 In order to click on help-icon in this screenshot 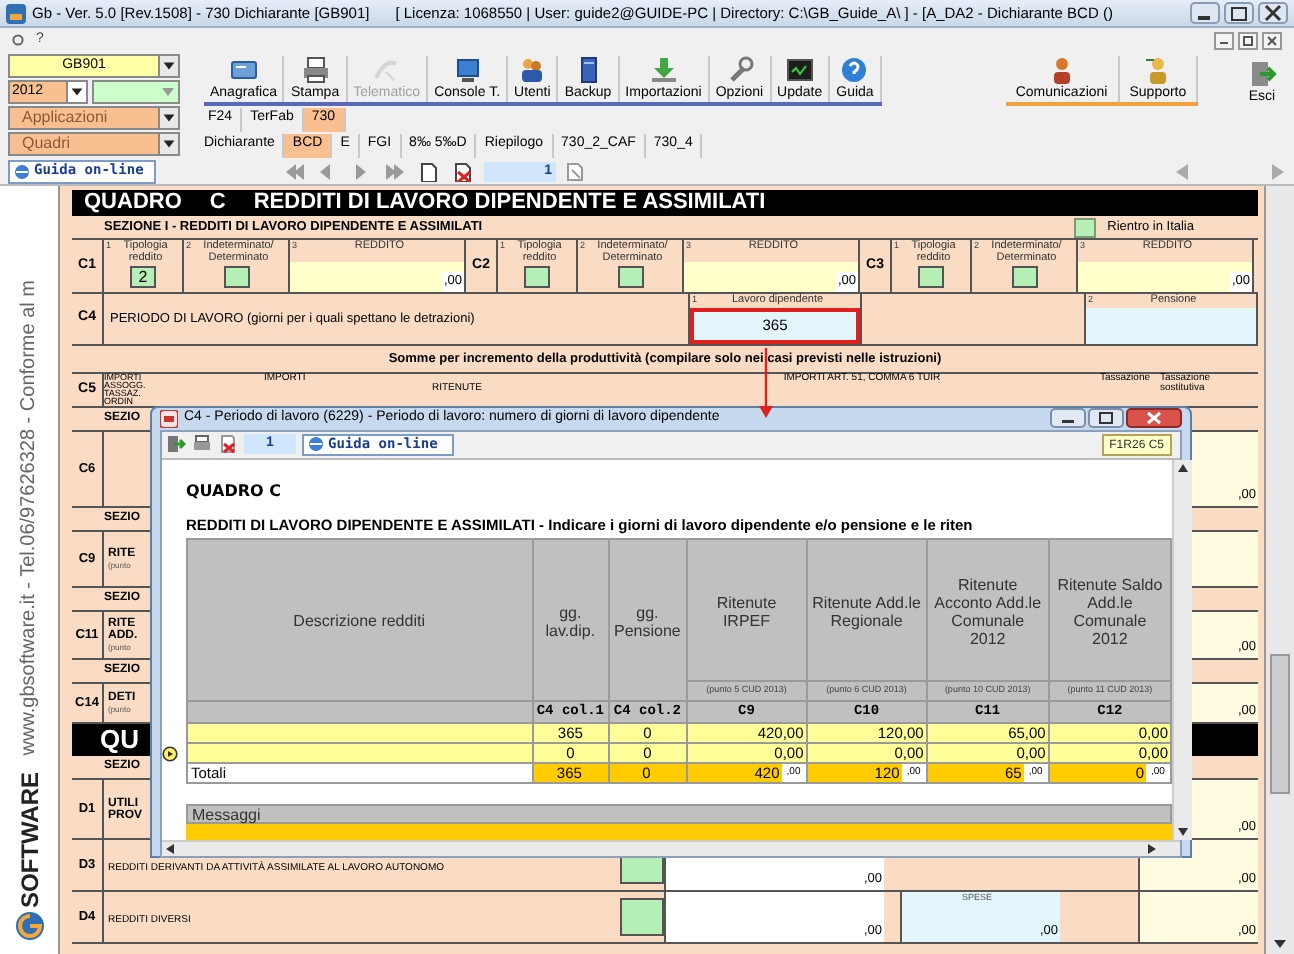, I will do `click(854, 70)`.